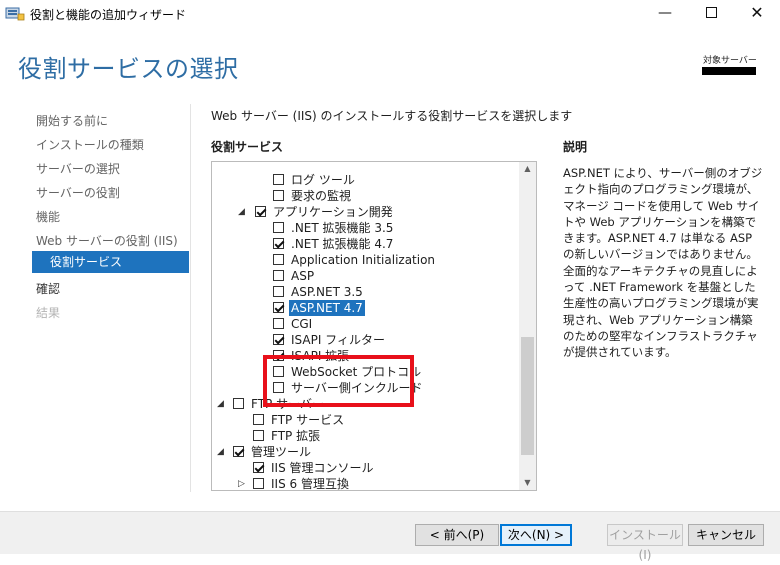 The image size is (780, 565). Describe the element at coordinates (107, 240) in the screenshot. I see `nav-item-web-server-role: Web サーバーの役割 (IIS)` at that location.